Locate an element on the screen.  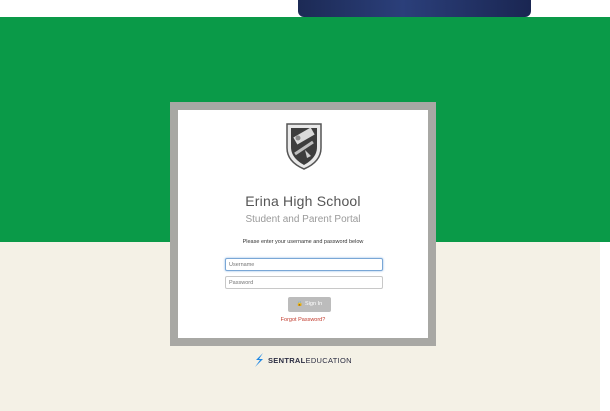
sign-in-button: 🔒 Sign In is located at coordinates (309, 304).